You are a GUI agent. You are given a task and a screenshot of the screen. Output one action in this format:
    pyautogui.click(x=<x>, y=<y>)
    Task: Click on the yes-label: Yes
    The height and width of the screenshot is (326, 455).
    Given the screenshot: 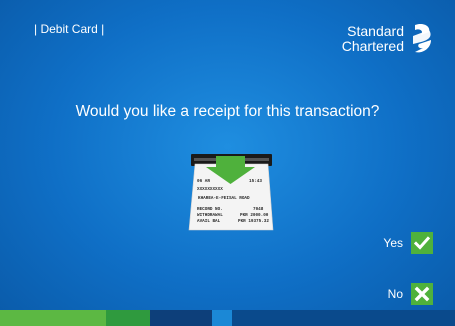 What is the action you would take?
    pyautogui.click(x=393, y=243)
    